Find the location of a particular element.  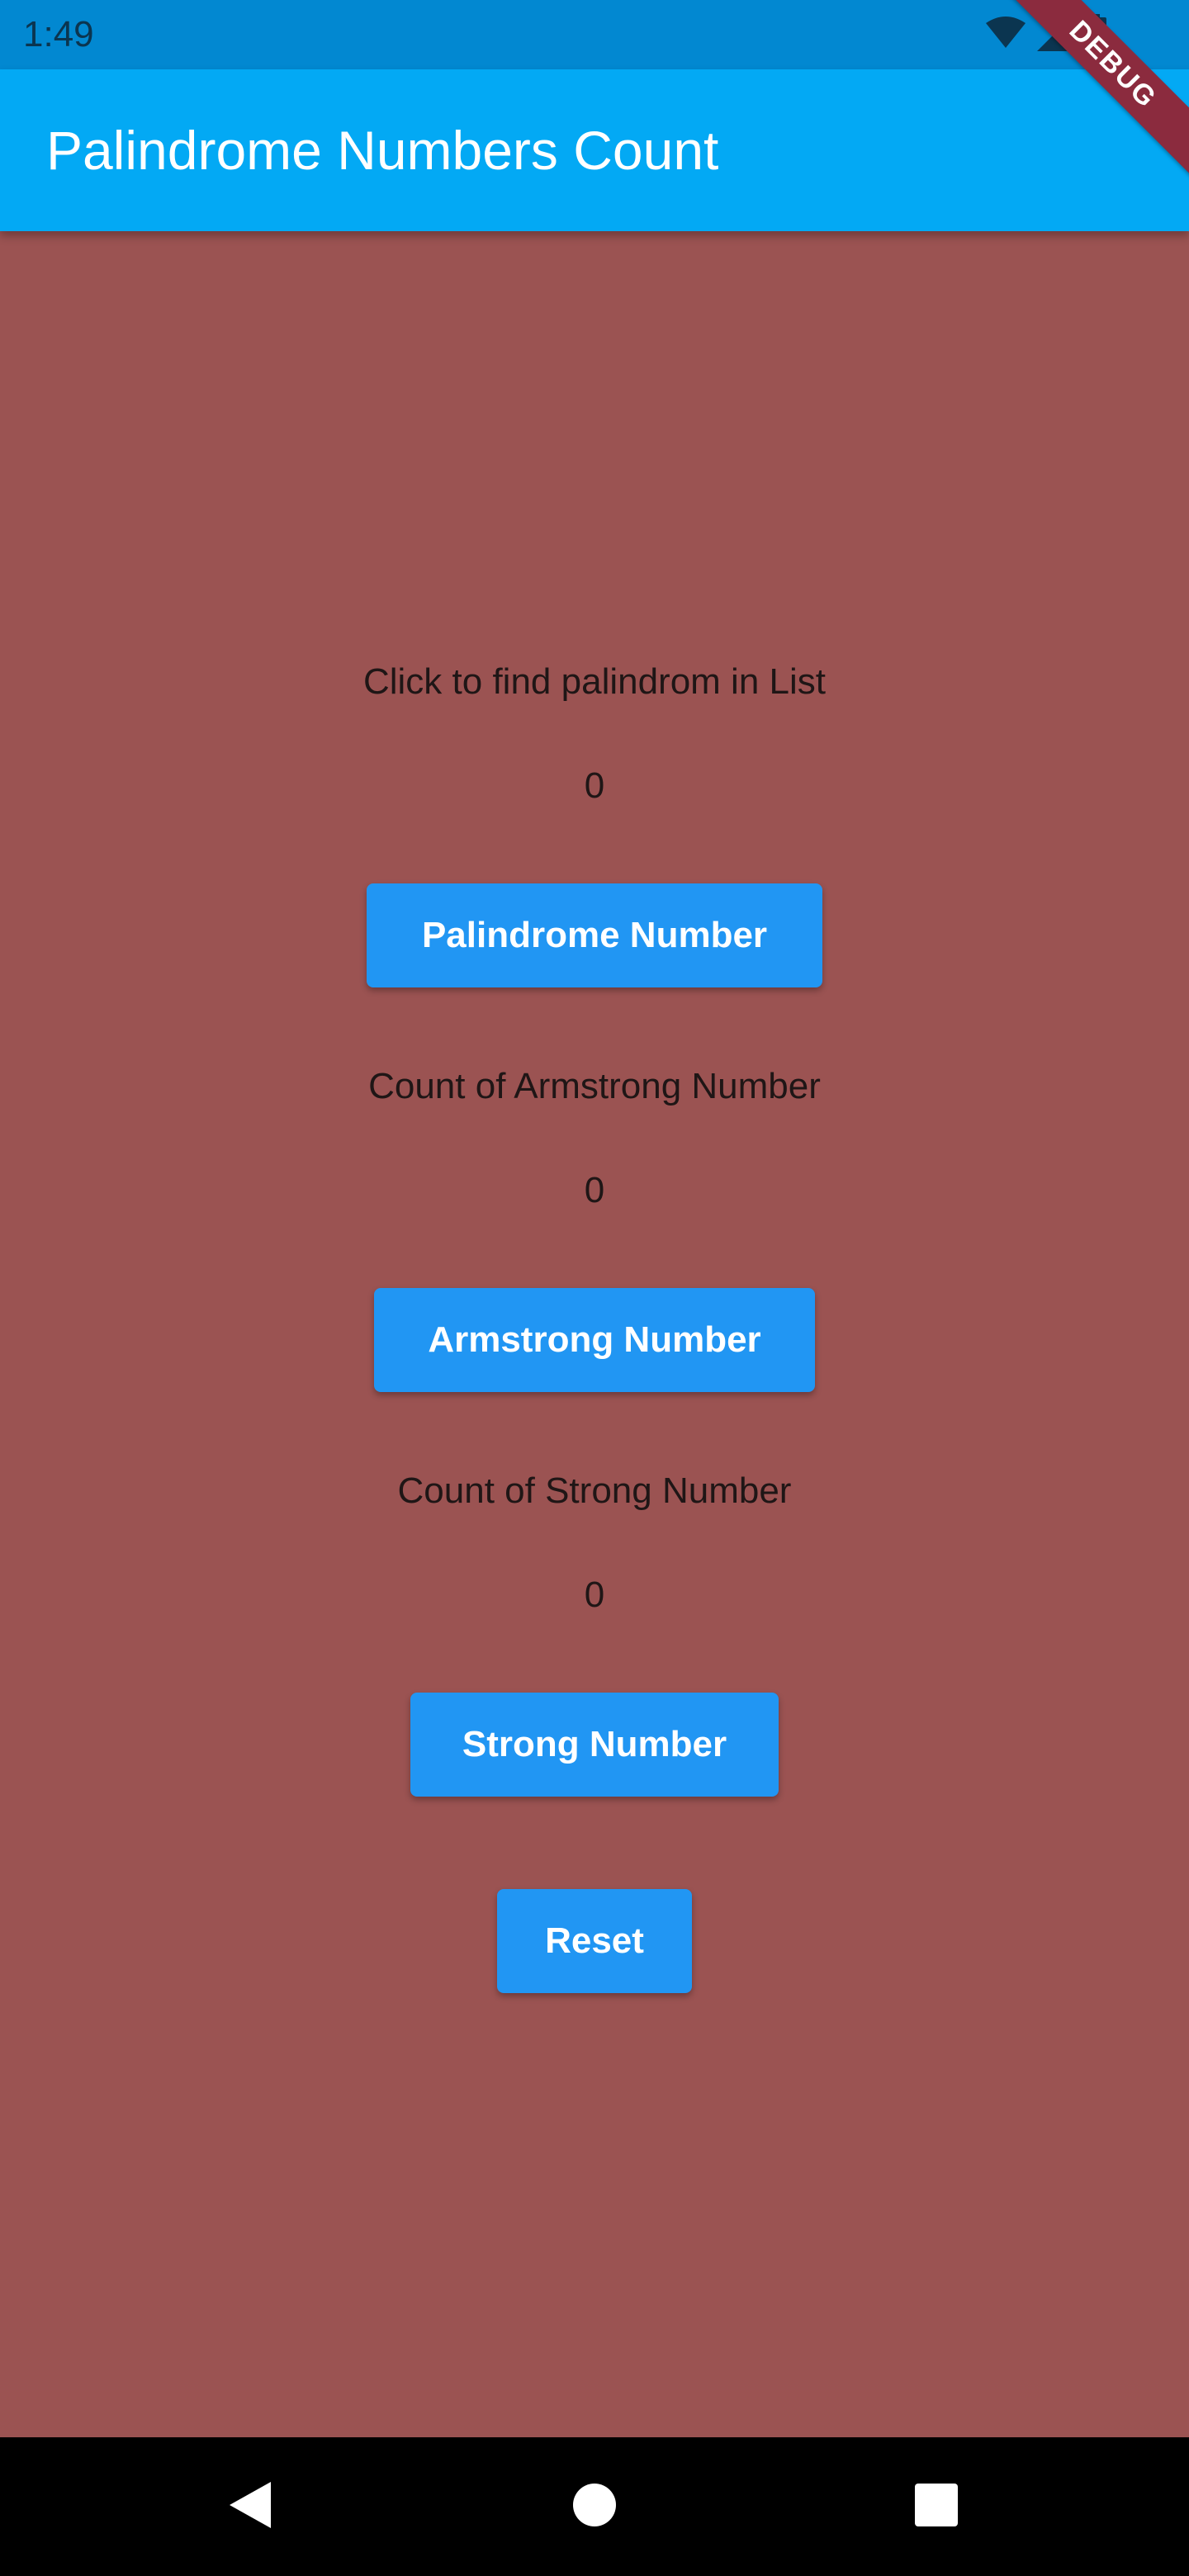

back-button is located at coordinates (249, 2506).